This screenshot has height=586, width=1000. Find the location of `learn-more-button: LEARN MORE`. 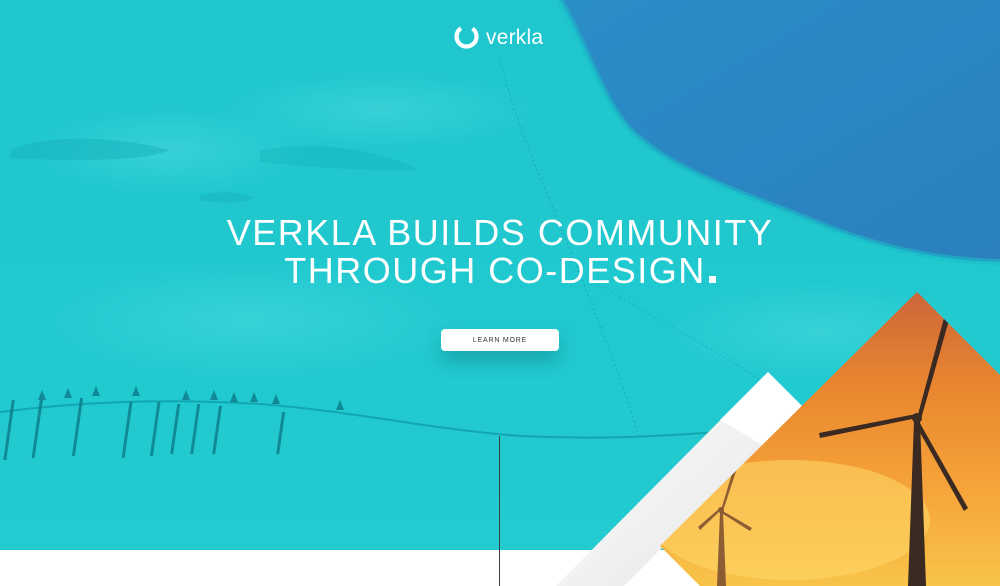

learn-more-button: LEARN MORE is located at coordinates (500, 340).